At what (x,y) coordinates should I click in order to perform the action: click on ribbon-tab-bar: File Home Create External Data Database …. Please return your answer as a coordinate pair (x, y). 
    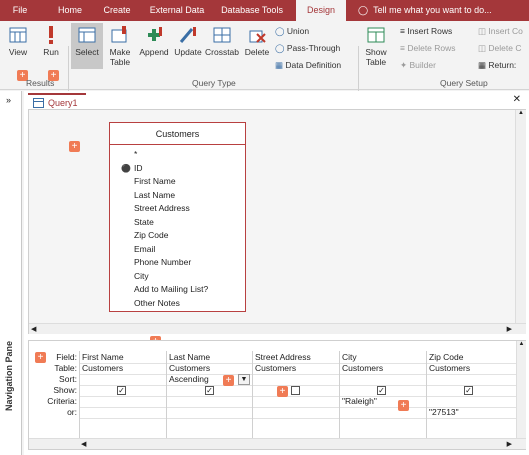
    Looking at the image, I should click on (264, 10).